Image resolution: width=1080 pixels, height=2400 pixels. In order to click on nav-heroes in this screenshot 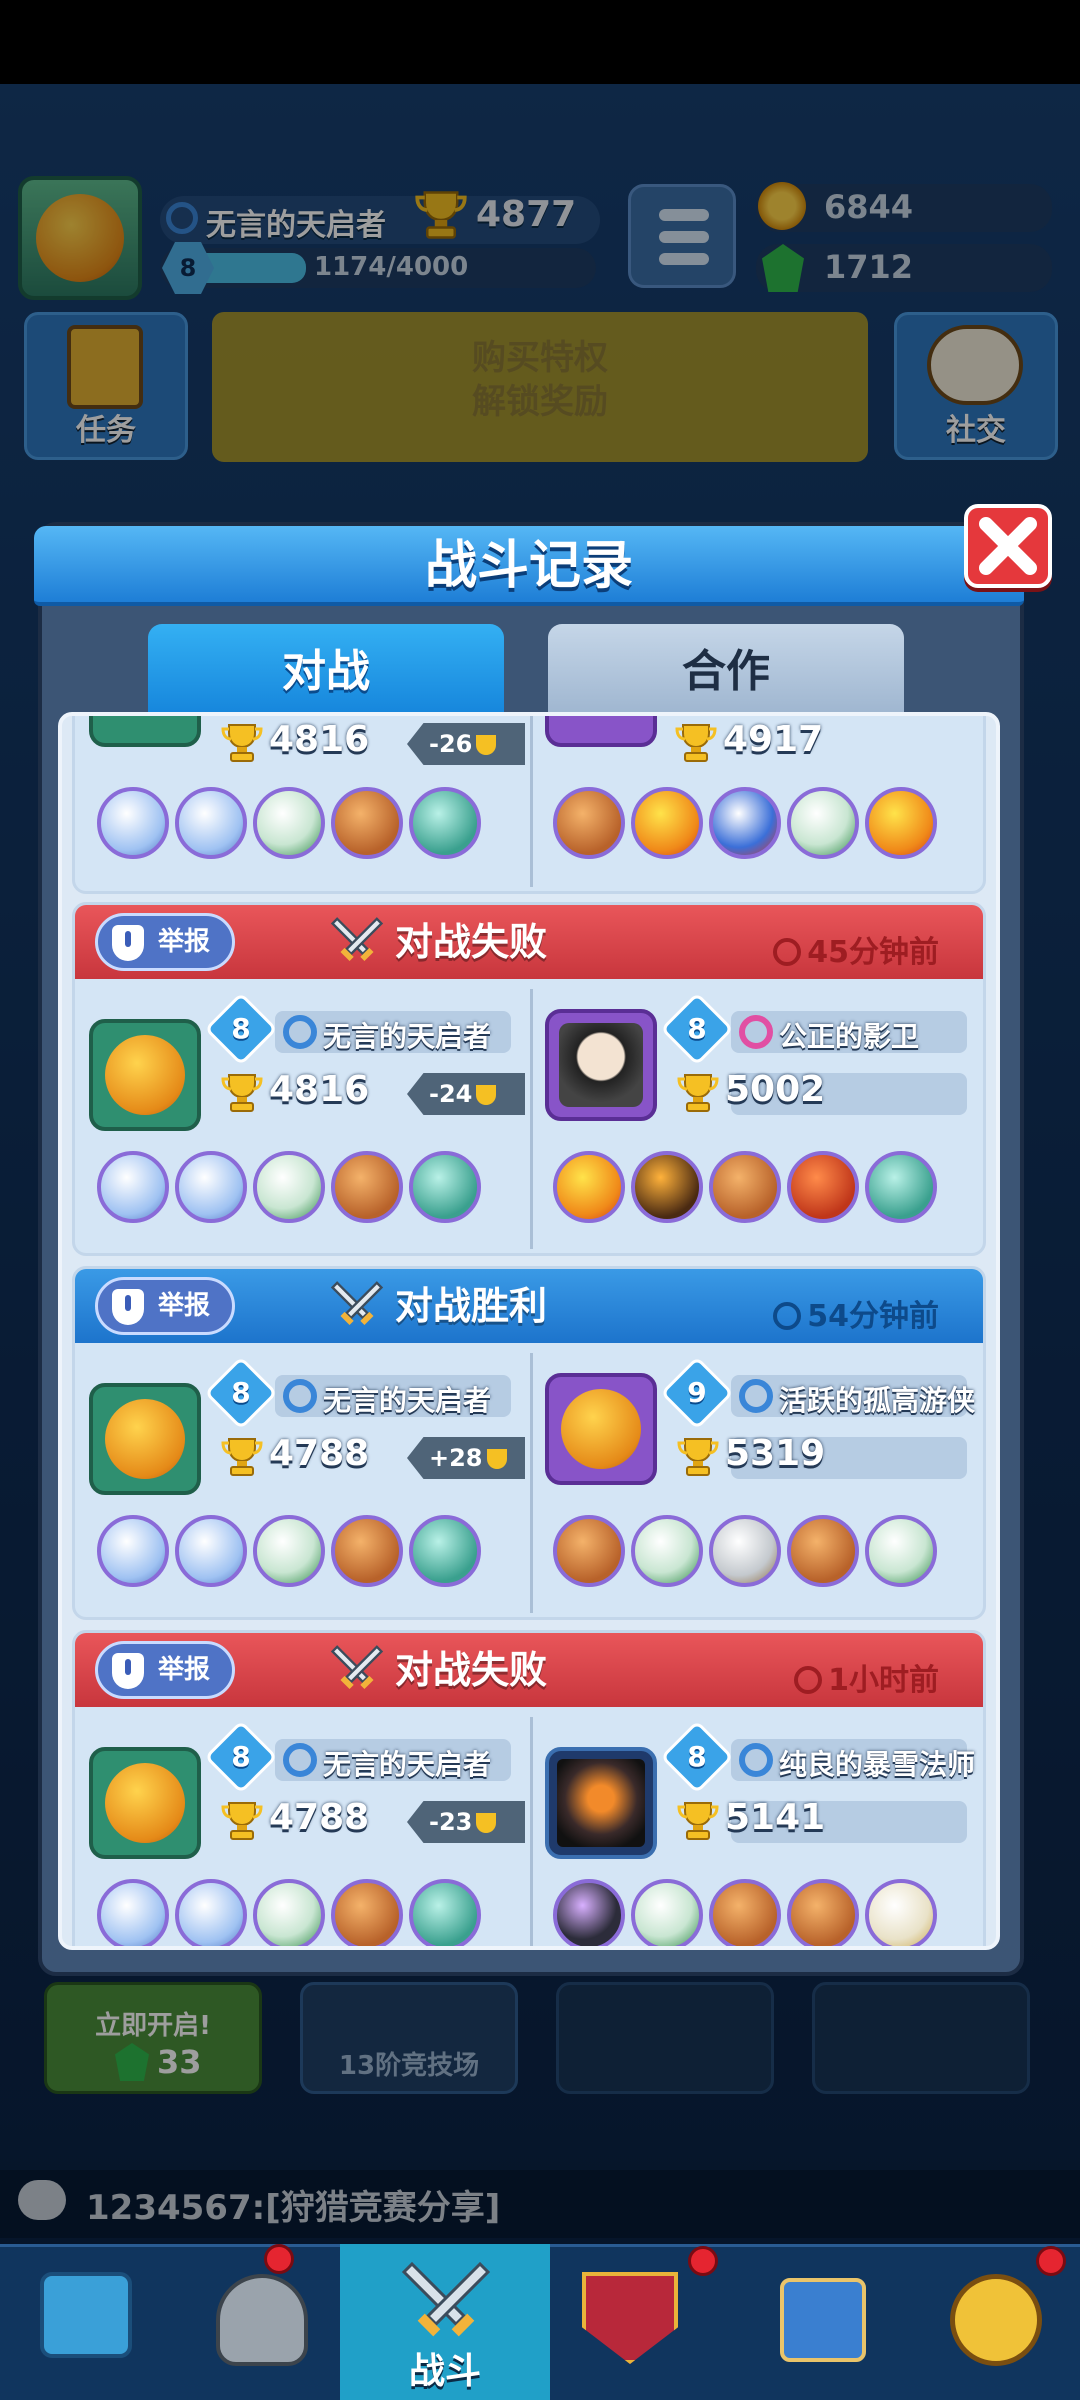, I will do `click(263, 2322)`.